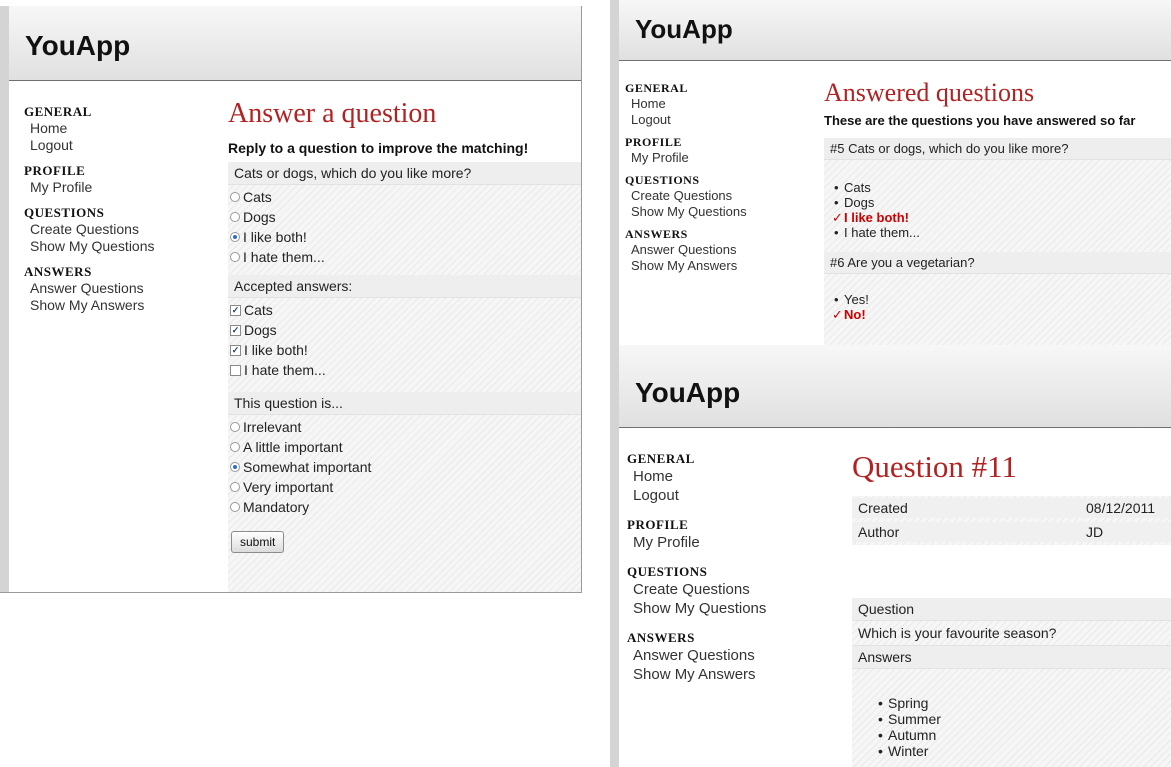 The width and height of the screenshot is (1171, 767). I want to click on list-item: Autumn, so click(1024, 735).